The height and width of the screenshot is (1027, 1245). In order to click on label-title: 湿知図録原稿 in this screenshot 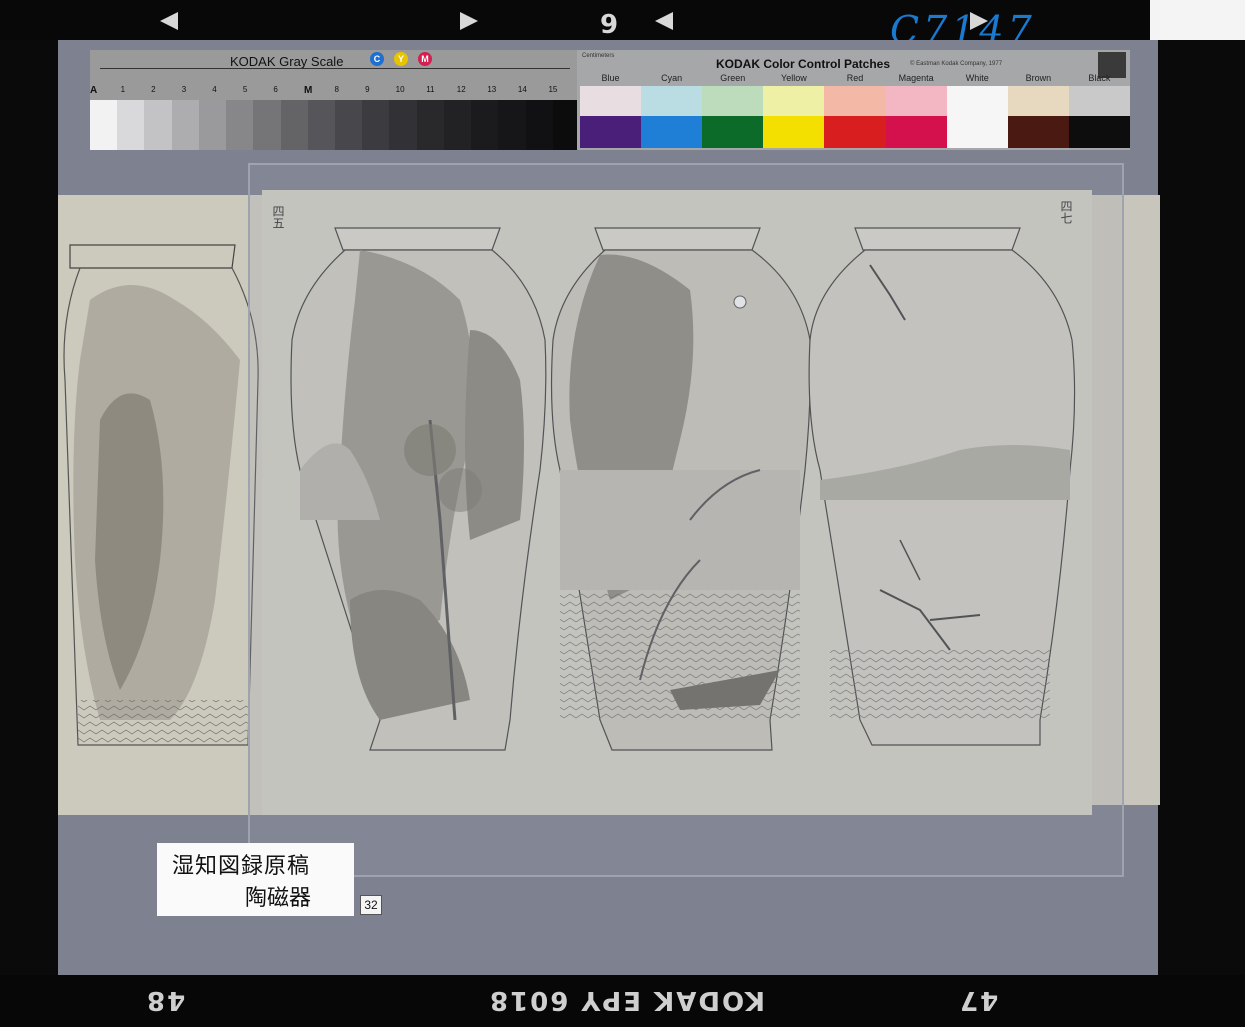, I will do `click(241, 866)`.